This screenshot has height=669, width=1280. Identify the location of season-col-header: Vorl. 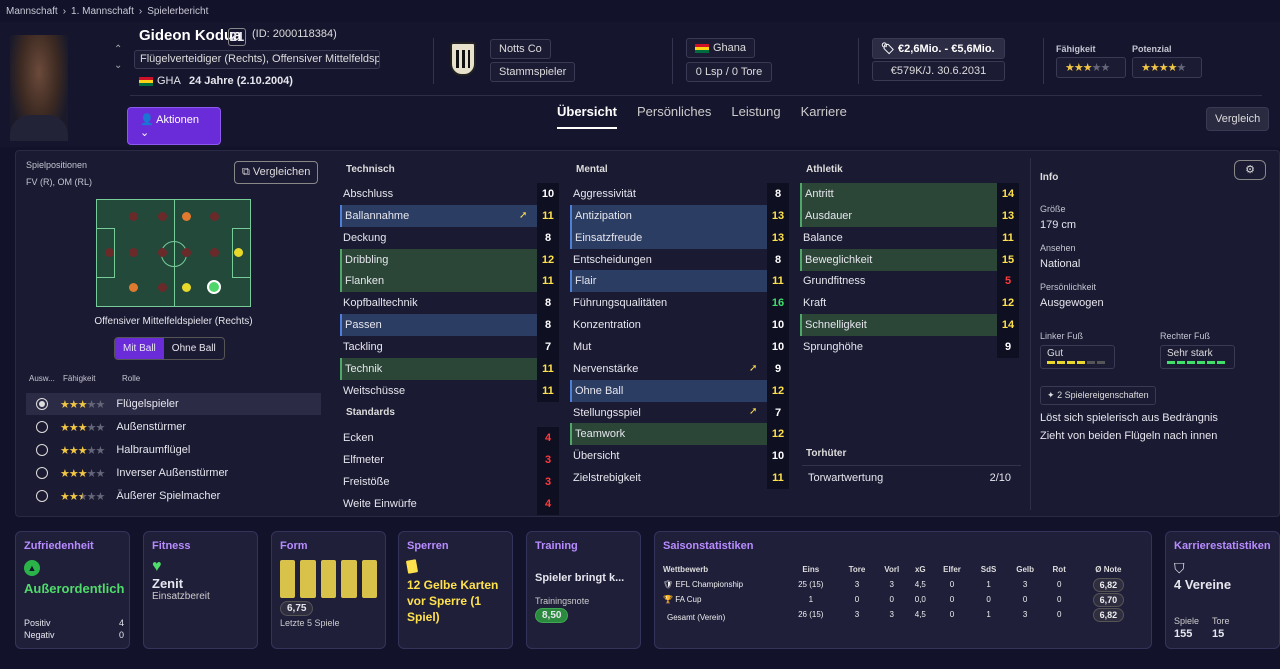
(891, 569).